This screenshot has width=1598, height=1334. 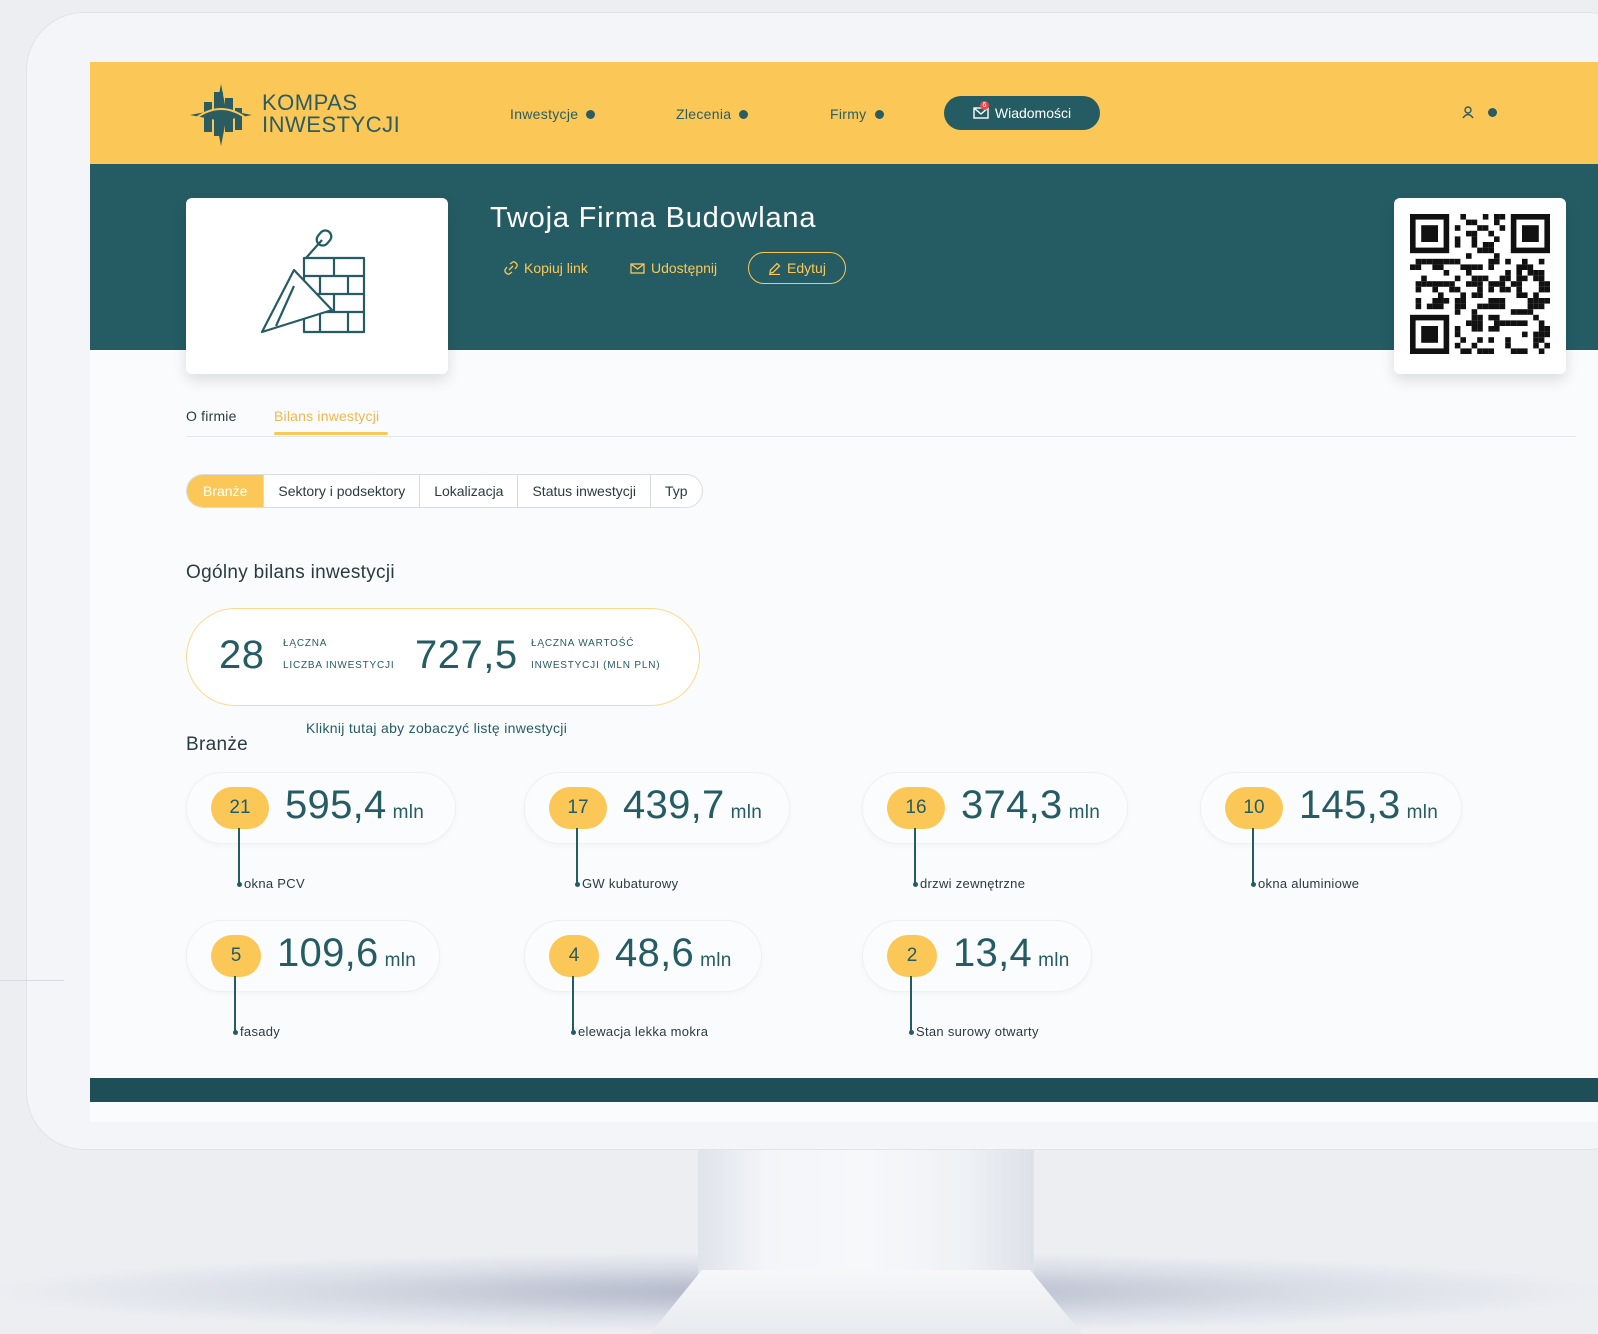 What do you see at coordinates (342, 491) in the screenshot?
I see `segment-sektory: Sektory i podsektory` at bounding box center [342, 491].